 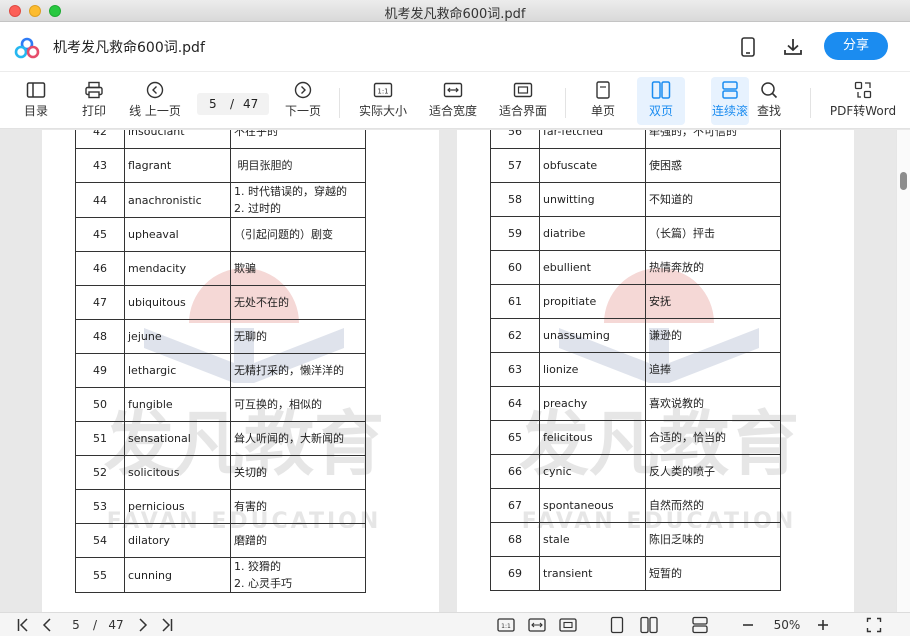 What do you see at coordinates (289, 438) in the screenshot?
I see `meaning-line: 耸人听闻的，大新闻的` at bounding box center [289, 438].